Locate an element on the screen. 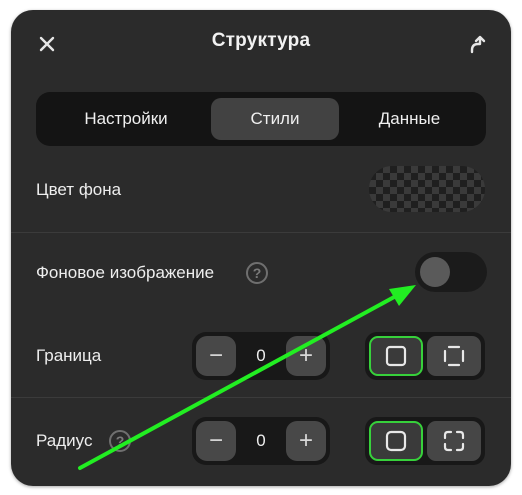  square-icon is located at coordinates (396, 356).